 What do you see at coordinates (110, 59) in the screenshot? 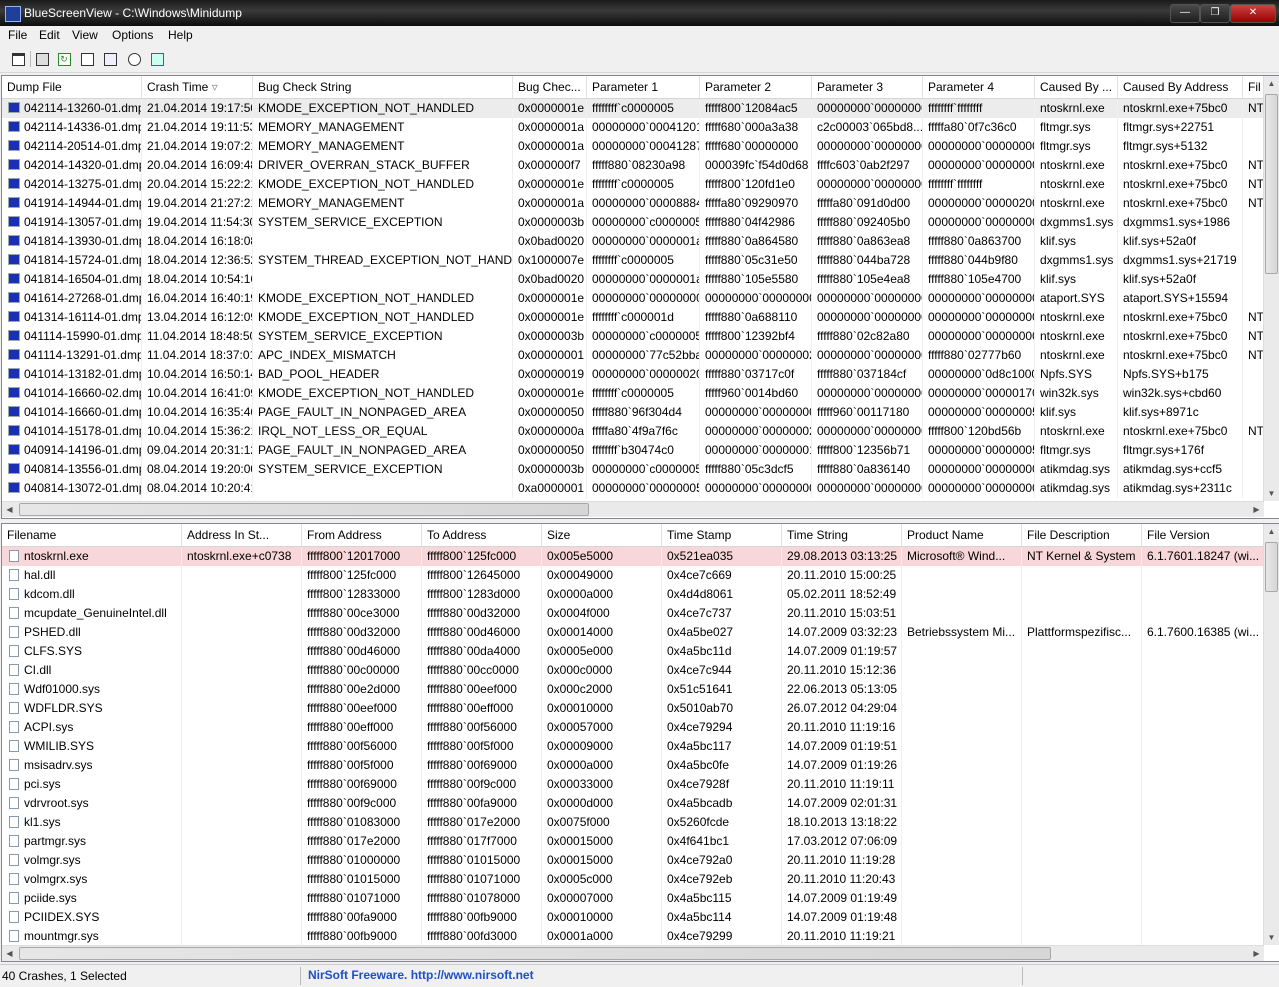
I see `options-icon` at bounding box center [110, 59].